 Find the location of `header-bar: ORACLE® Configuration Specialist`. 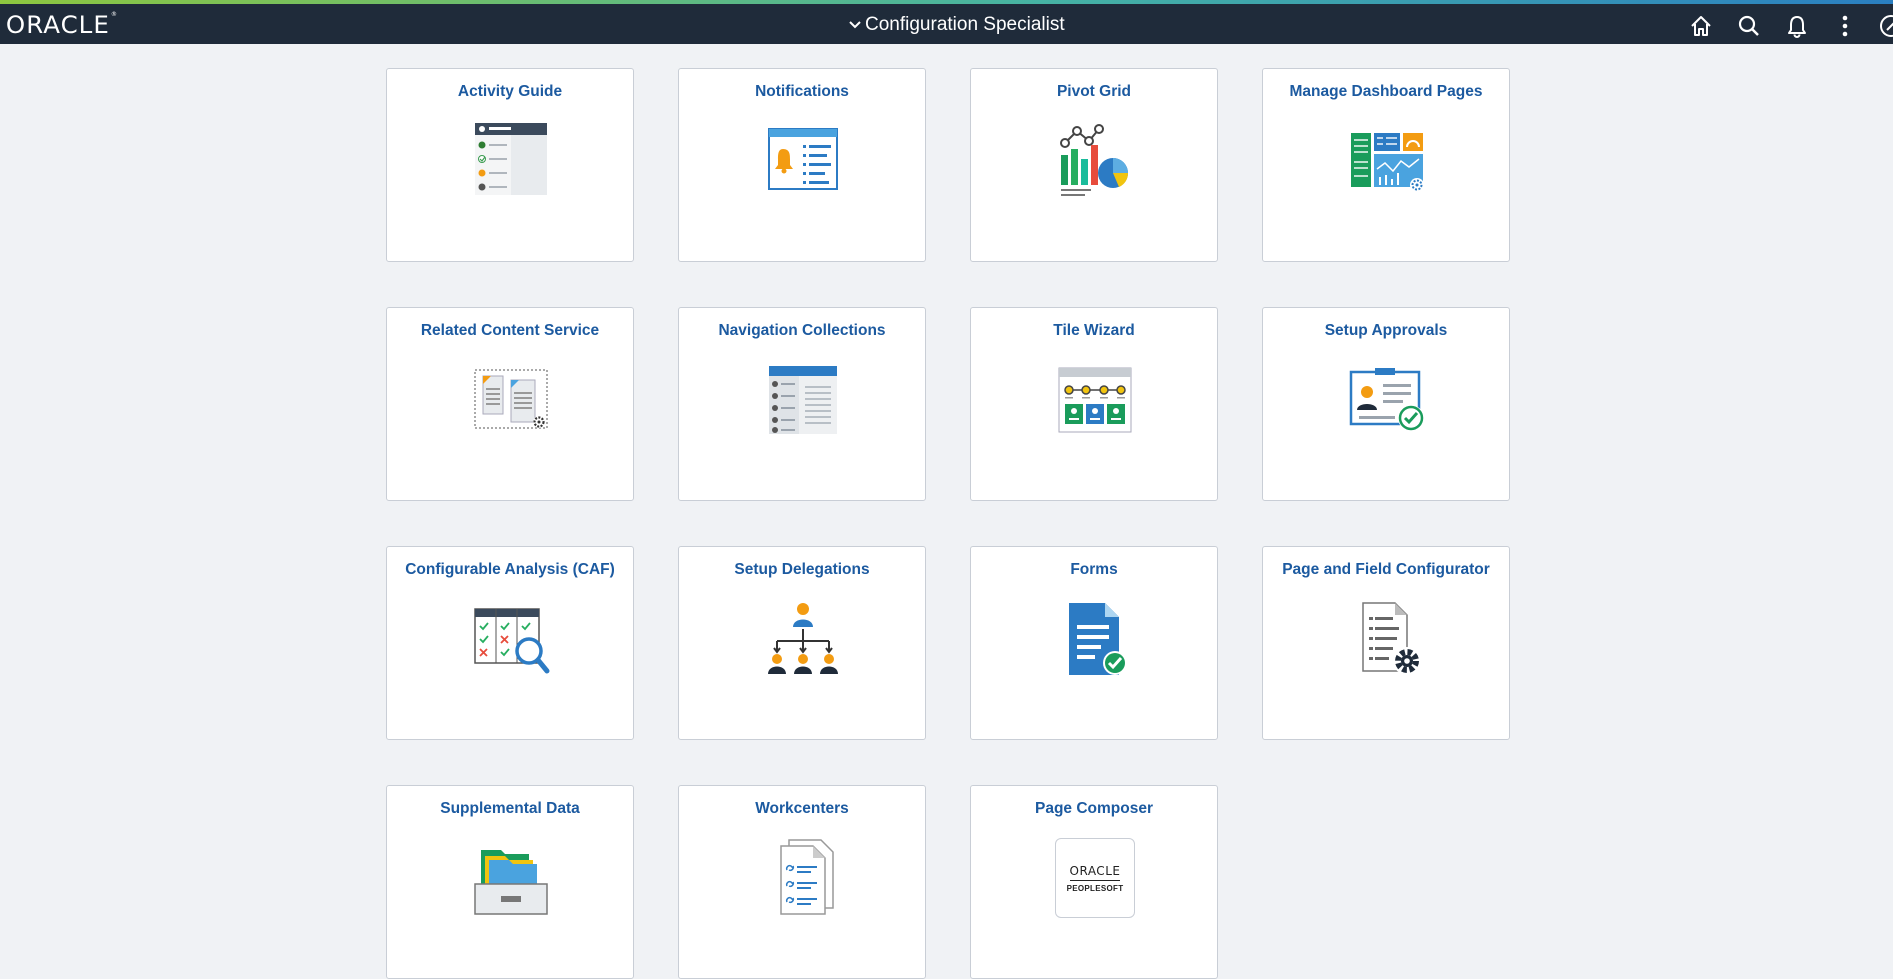

header-bar: ORACLE® Configuration Specialist is located at coordinates (946, 24).